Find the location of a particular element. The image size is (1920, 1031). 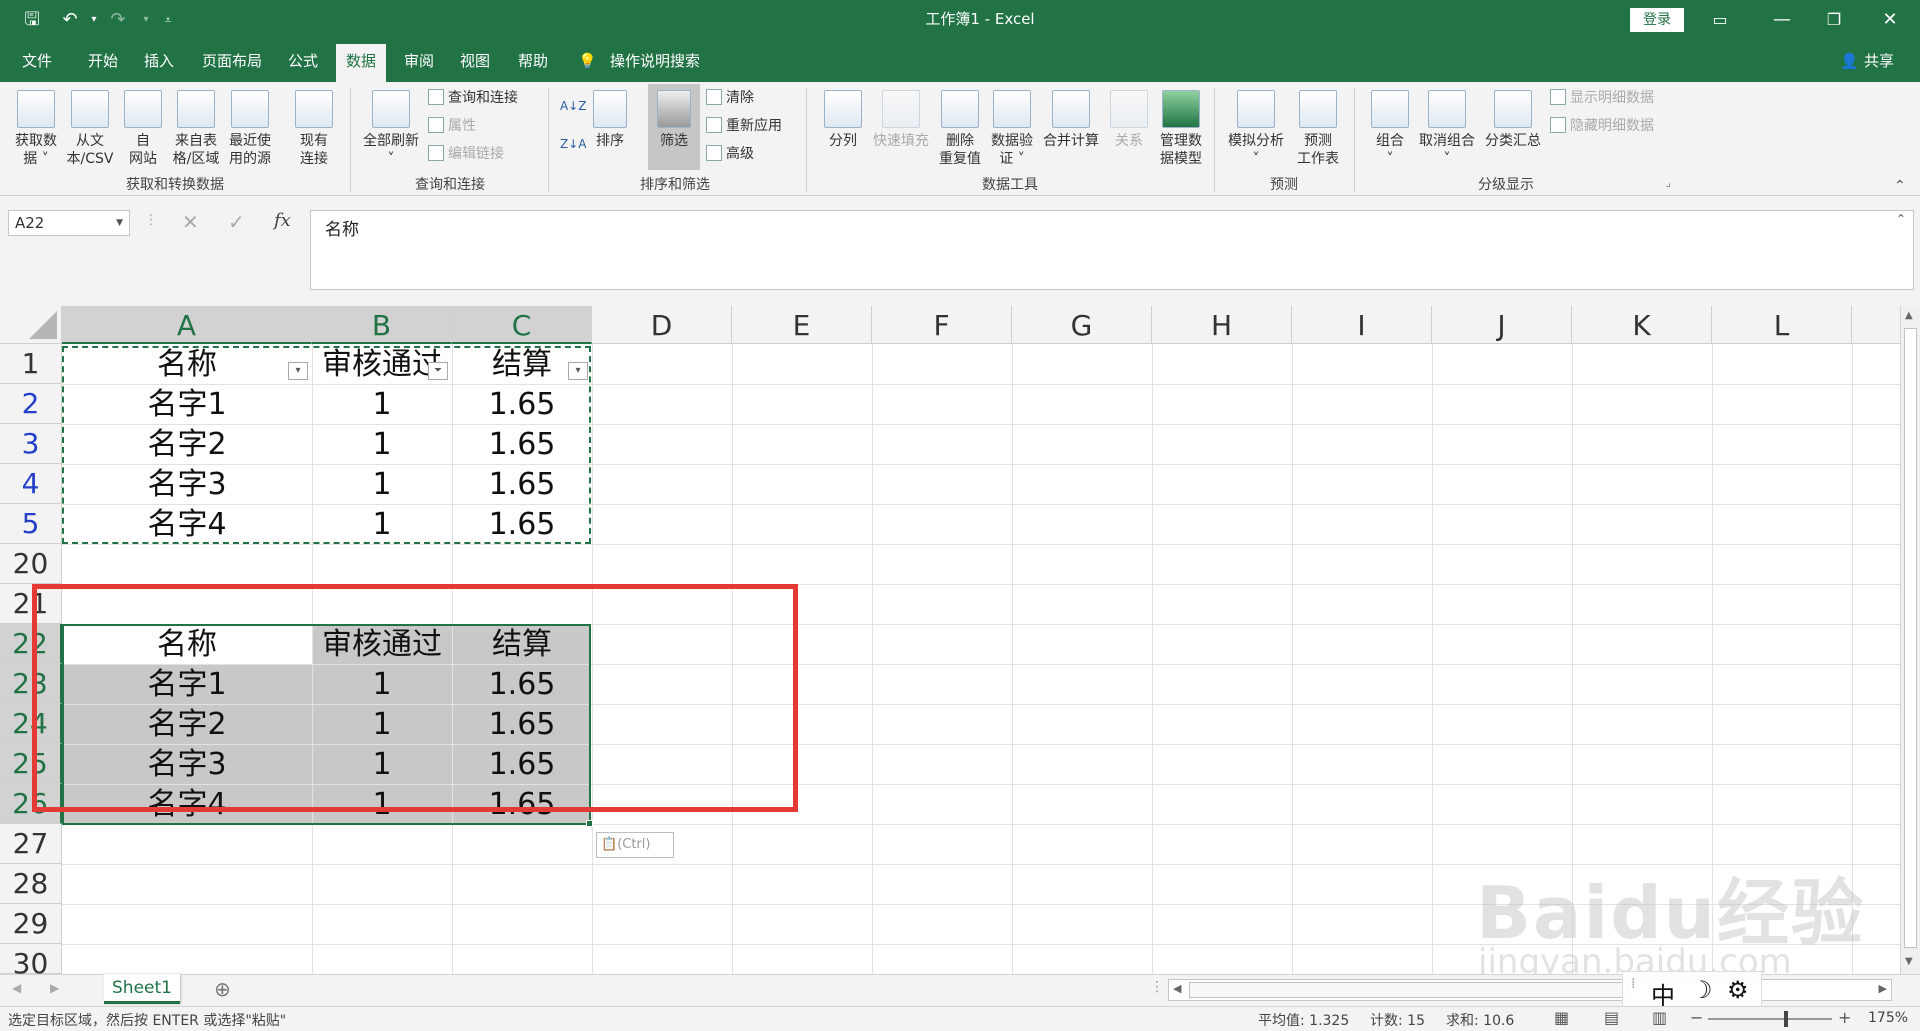

row-header-4: 4 is located at coordinates (31, 484).